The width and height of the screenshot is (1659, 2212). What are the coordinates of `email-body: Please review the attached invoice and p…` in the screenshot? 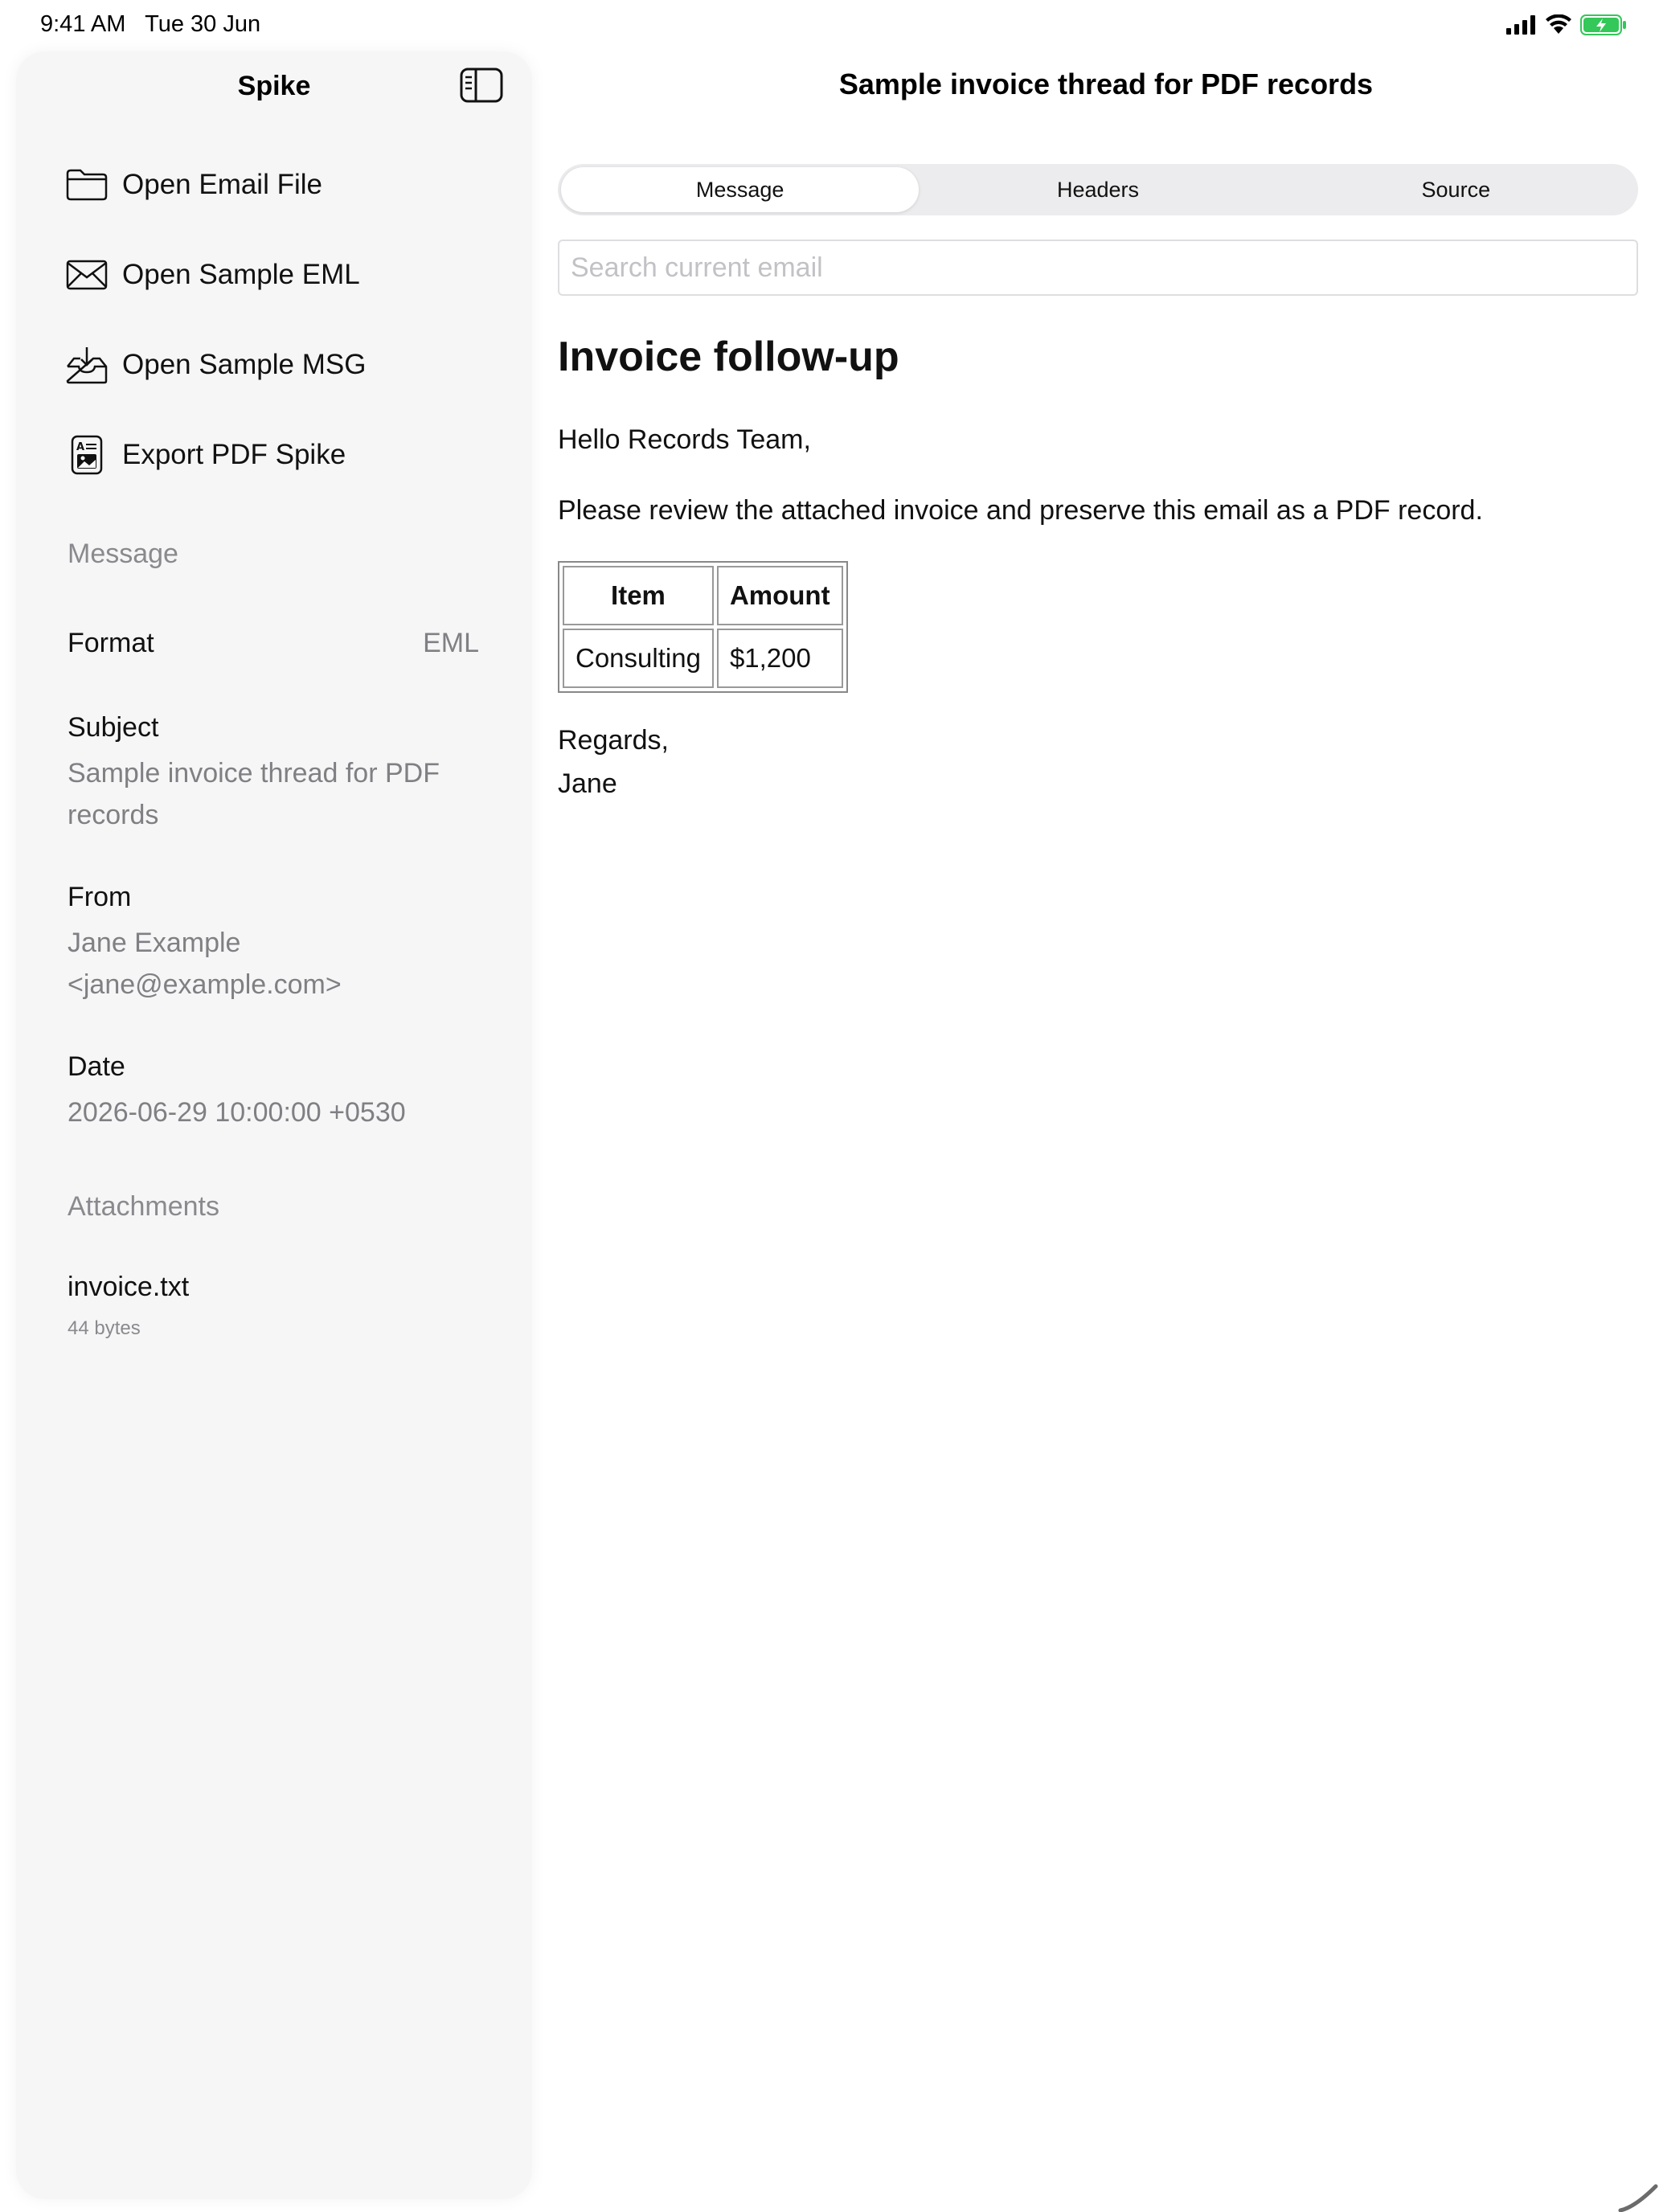 It's located at (1020, 510).